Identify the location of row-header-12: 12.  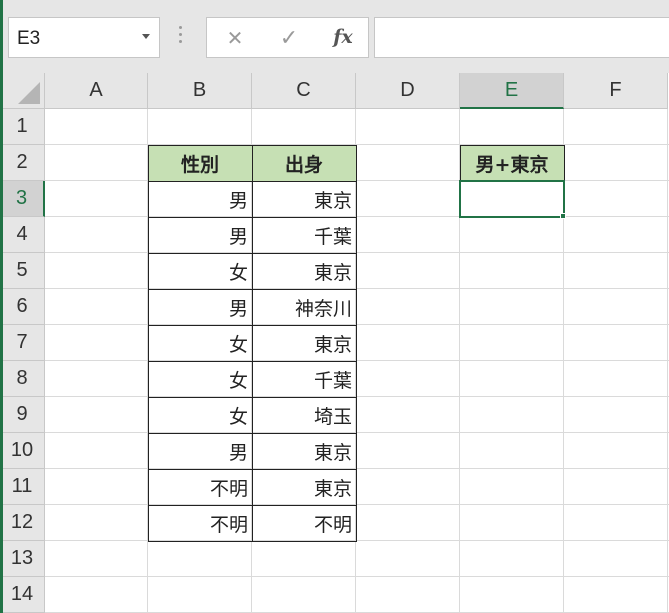
(22, 523).